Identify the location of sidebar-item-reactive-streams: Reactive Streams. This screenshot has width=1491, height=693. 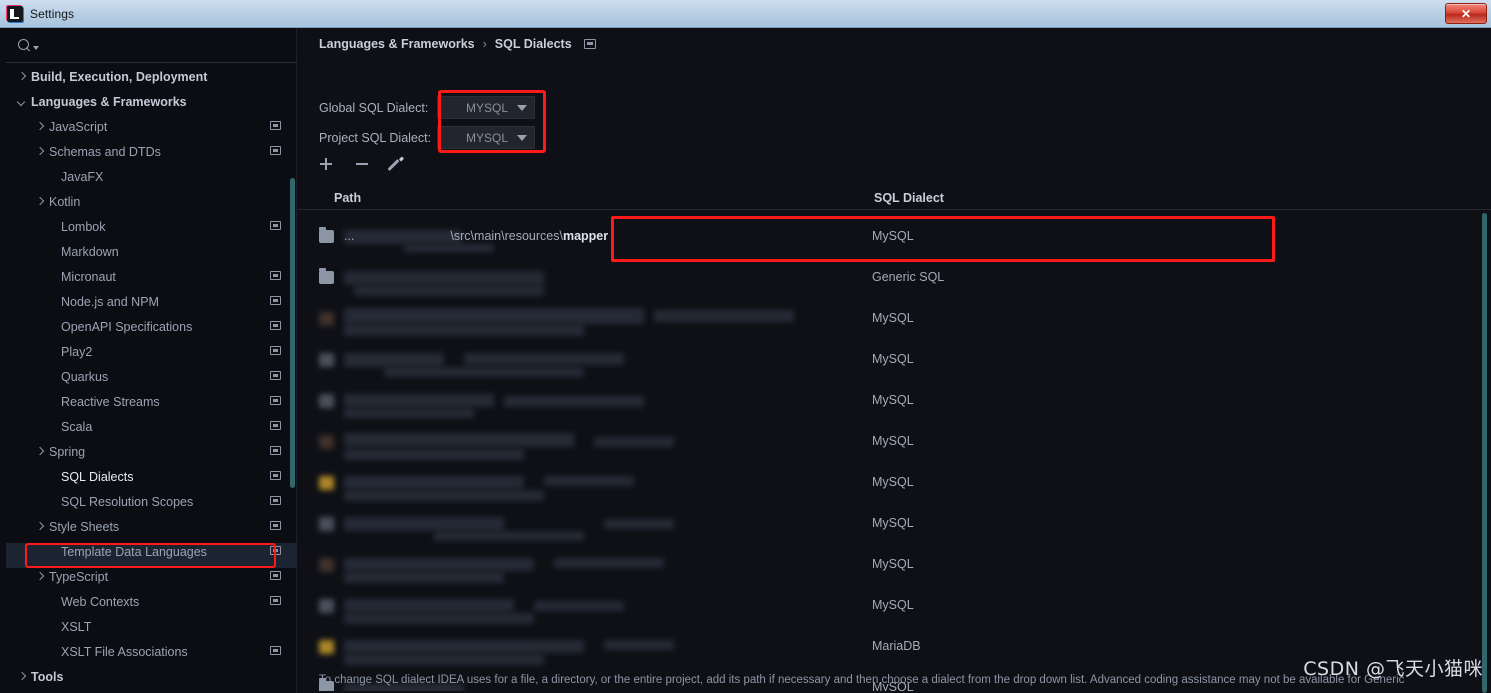
(151, 401).